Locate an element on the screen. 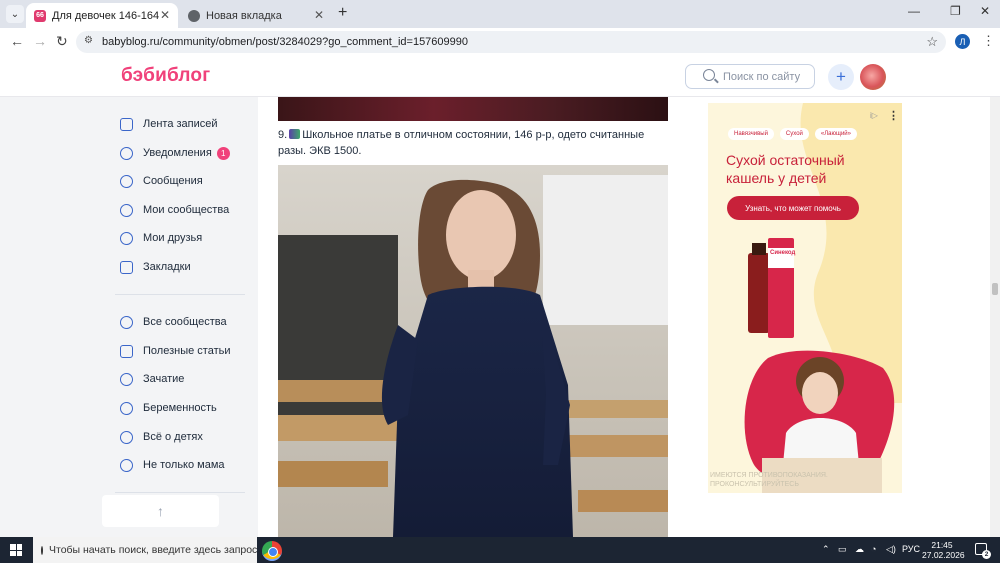 Image resolution: width=1000 pixels, height=563 pixels. clock-date: 27.02.2026 is located at coordinates (943, 555).